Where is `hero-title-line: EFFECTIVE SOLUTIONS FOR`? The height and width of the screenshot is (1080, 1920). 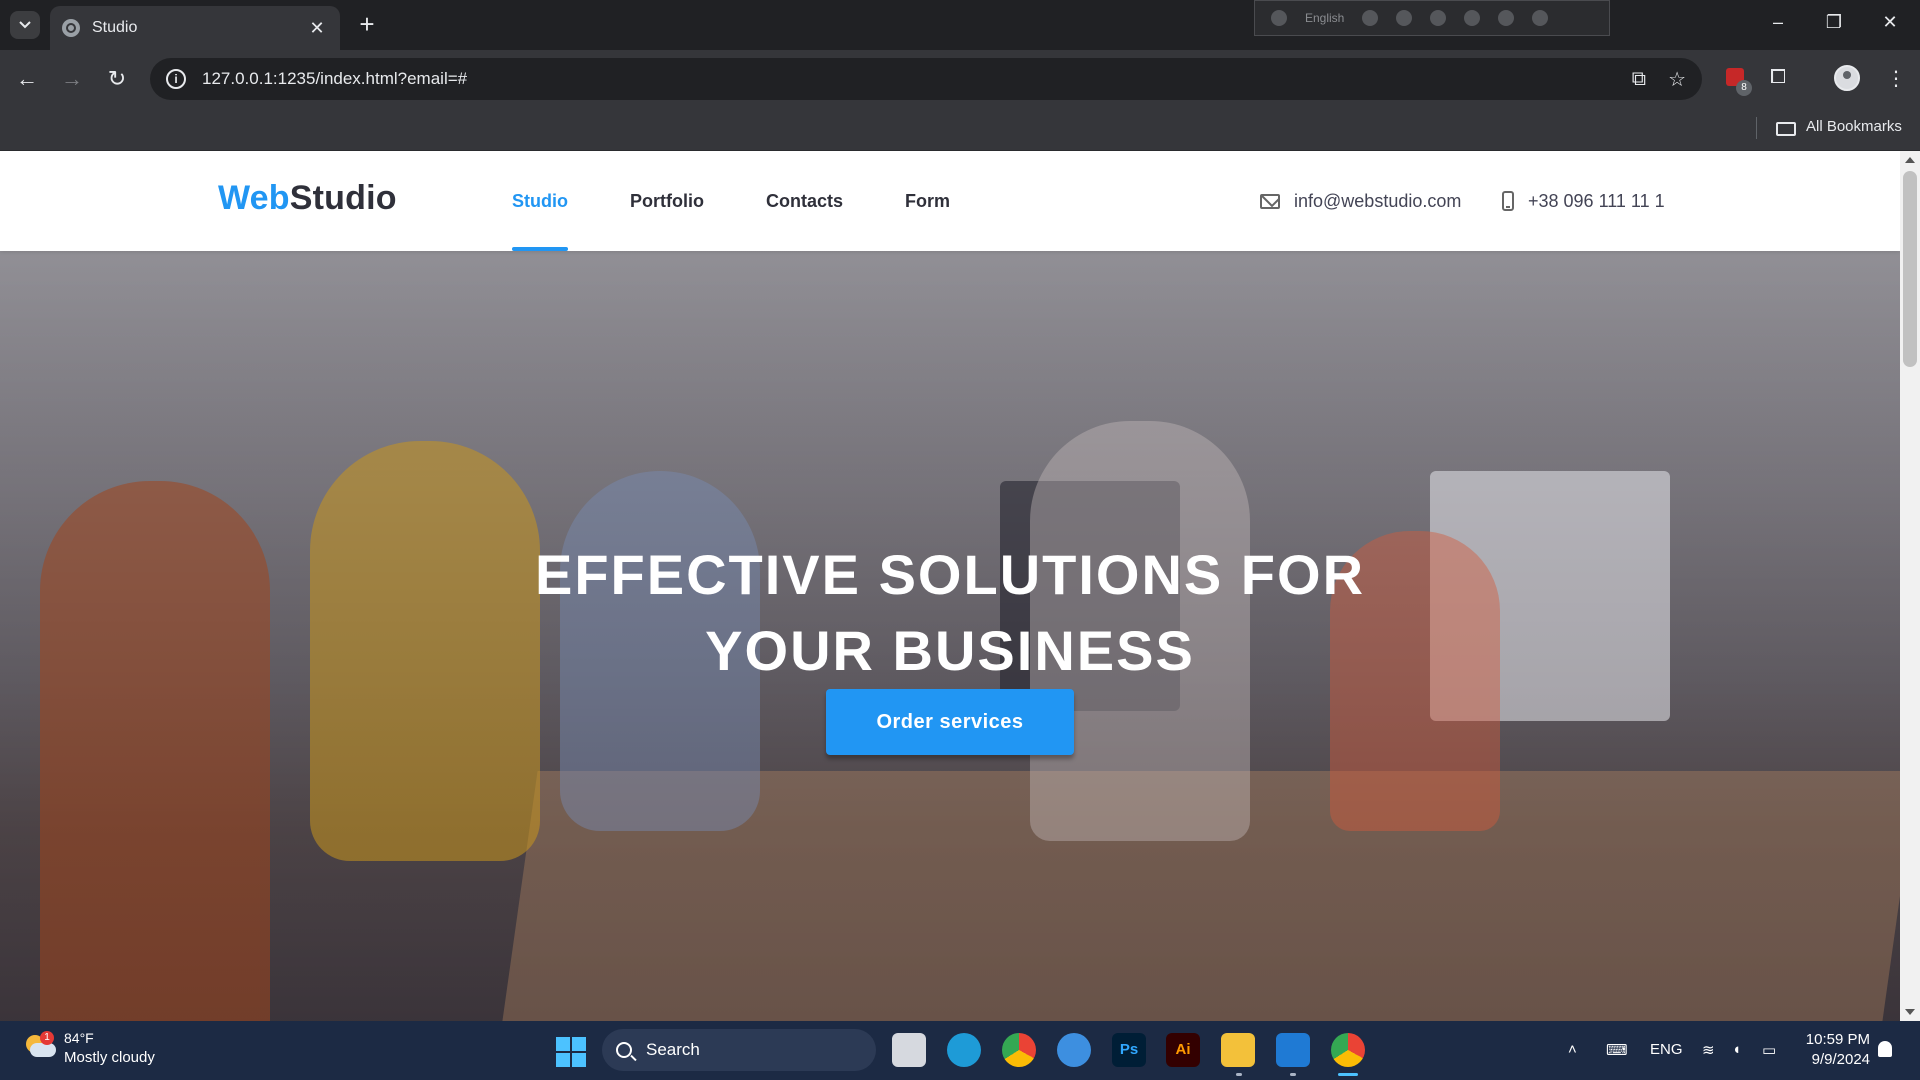 hero-title-line: EFFECTIVE SOLUTIONS FOR is located at coordinates (950, 574).